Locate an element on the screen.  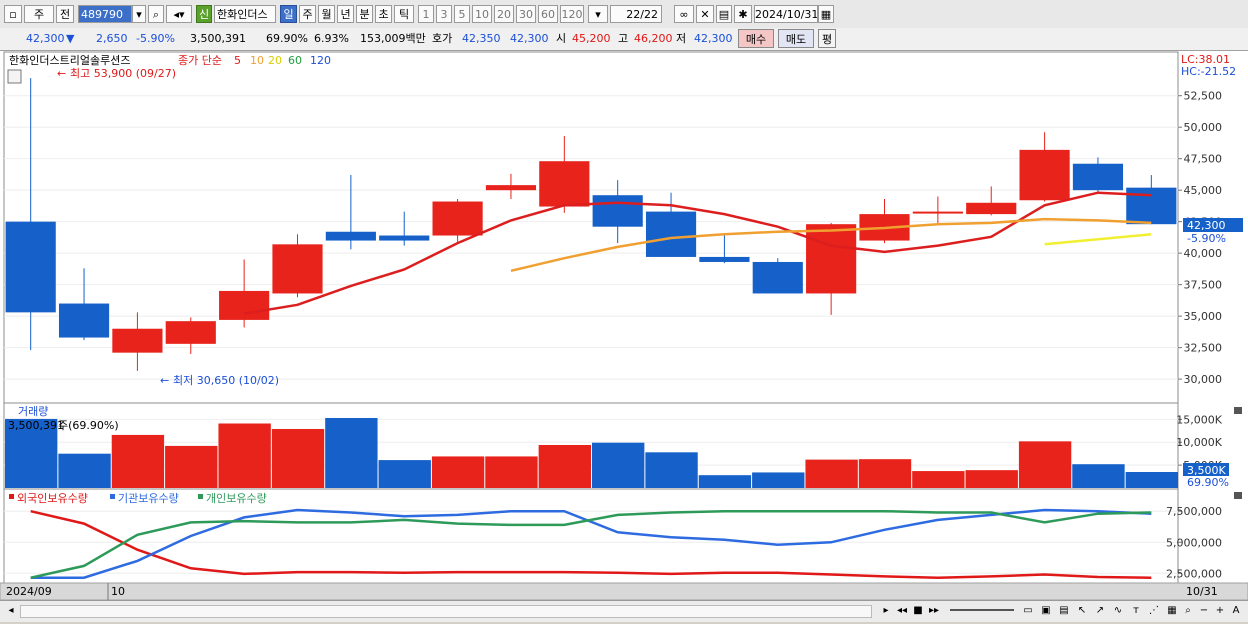
tab-period-second: 초 is located at coordinates (383, 14).